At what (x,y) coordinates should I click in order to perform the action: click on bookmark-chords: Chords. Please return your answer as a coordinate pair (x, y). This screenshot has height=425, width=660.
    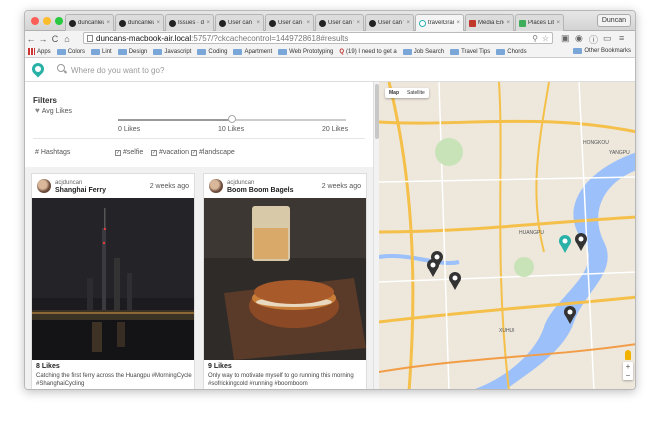
    Looking at the image, I should click on (511, 51).